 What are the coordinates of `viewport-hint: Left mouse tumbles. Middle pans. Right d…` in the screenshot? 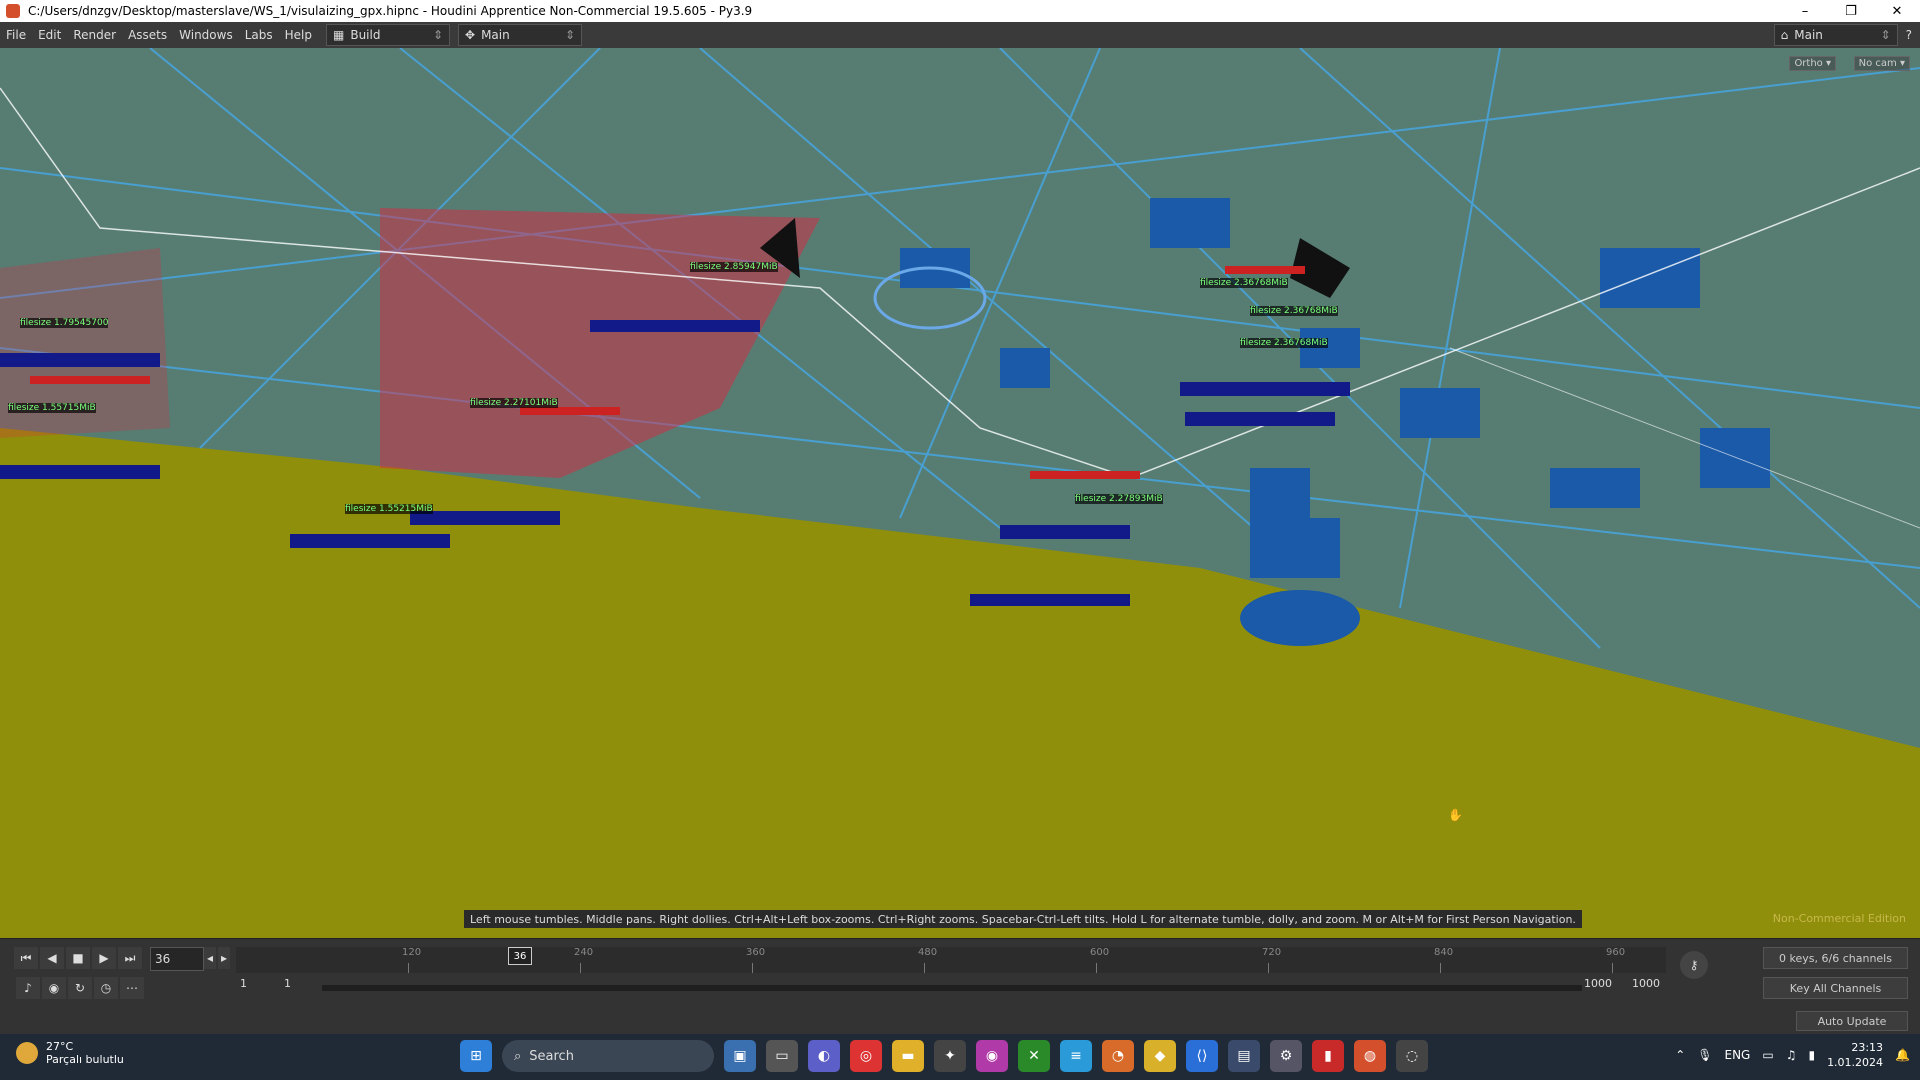 It's located at (1023, 919).